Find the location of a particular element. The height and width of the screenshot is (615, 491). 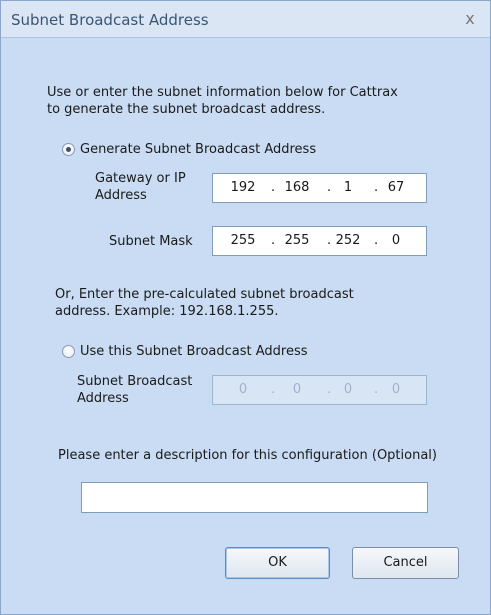

gateway-octet-2: 168 is located at coordinates (297, 187).